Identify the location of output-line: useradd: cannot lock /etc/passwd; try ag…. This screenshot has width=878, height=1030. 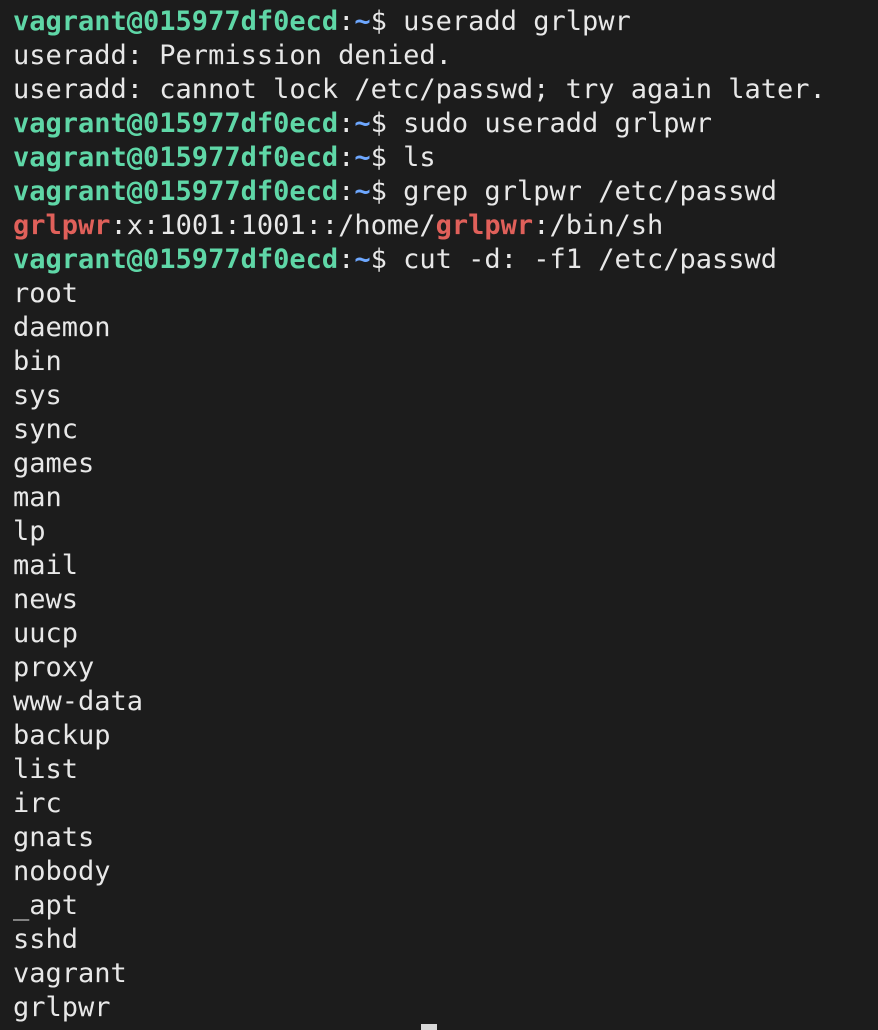
(419, 89).